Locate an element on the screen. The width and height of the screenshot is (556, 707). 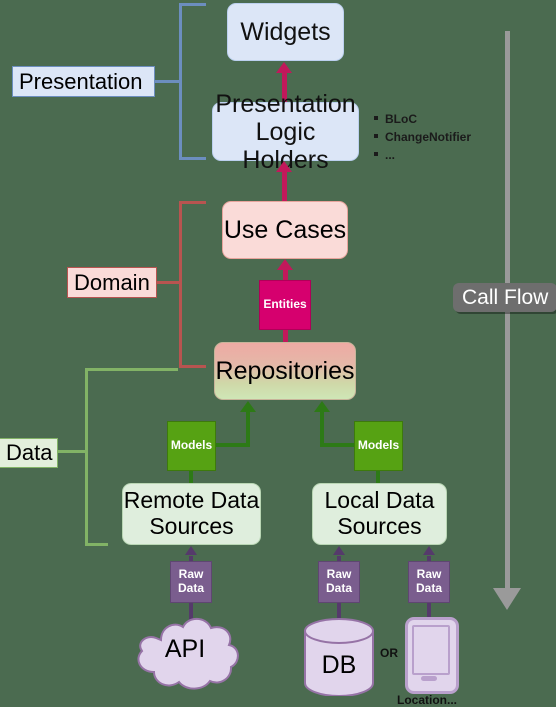
layer-label-domain: Domain is located at coordinates (112, 282).